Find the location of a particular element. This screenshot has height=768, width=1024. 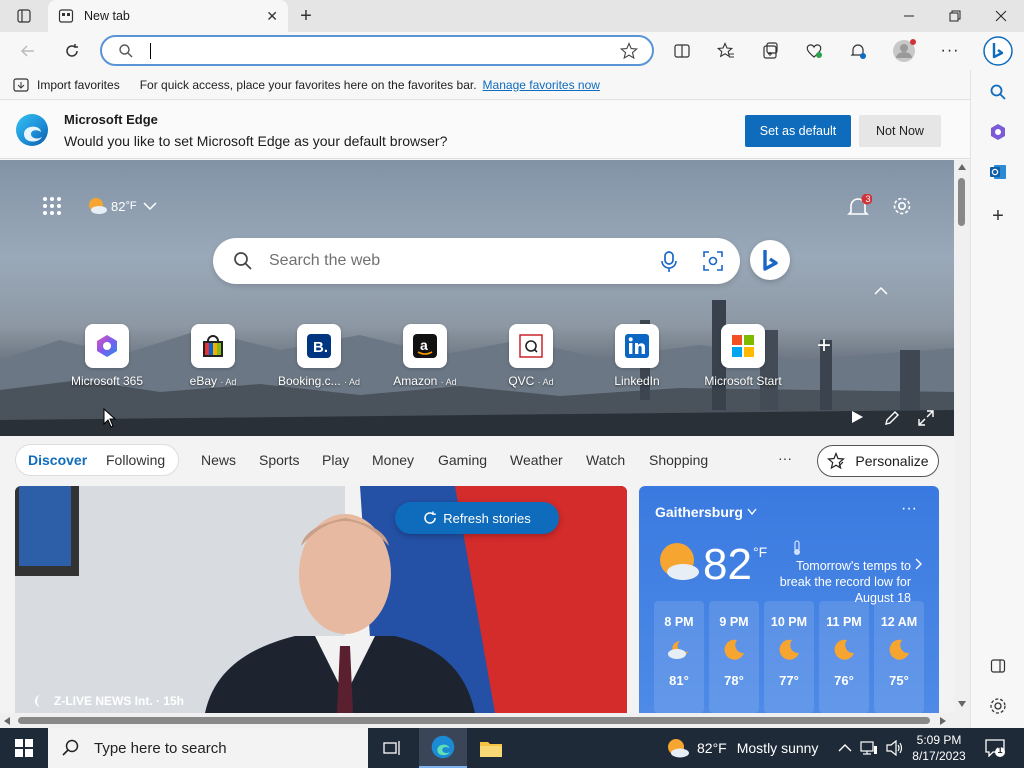

back-button is located at coordinates (28, 51).